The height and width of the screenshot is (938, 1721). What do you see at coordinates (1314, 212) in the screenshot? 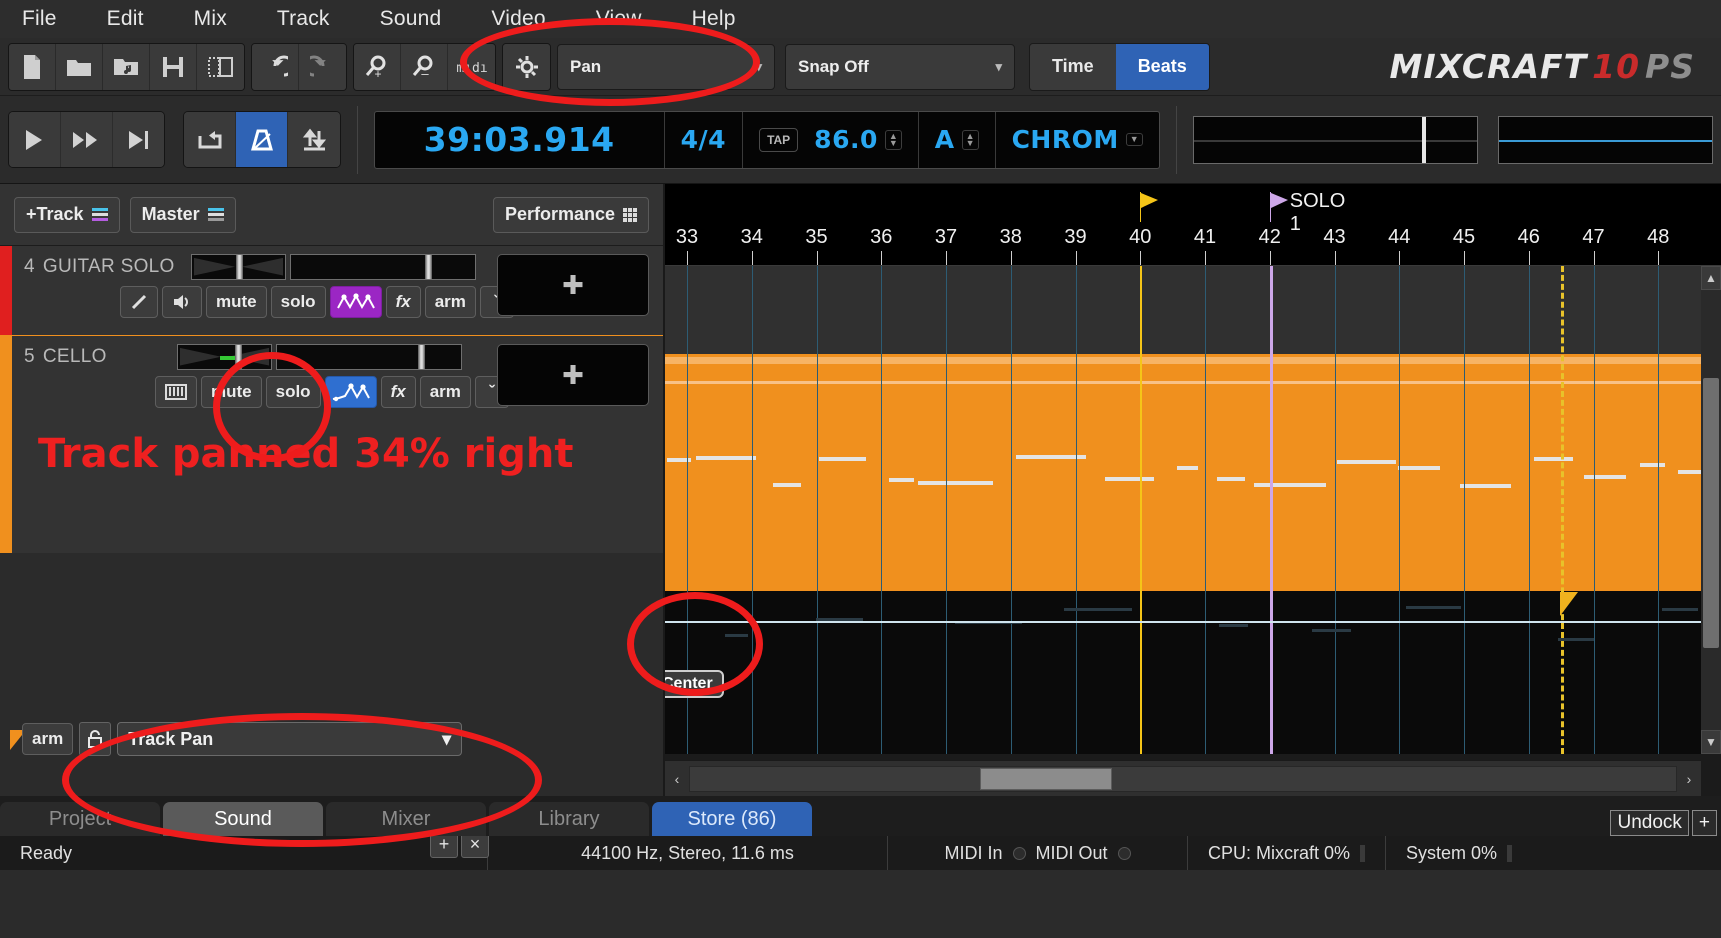
I see `solo-1-marker: SOLO 1` at bounding box center [1314, 212].